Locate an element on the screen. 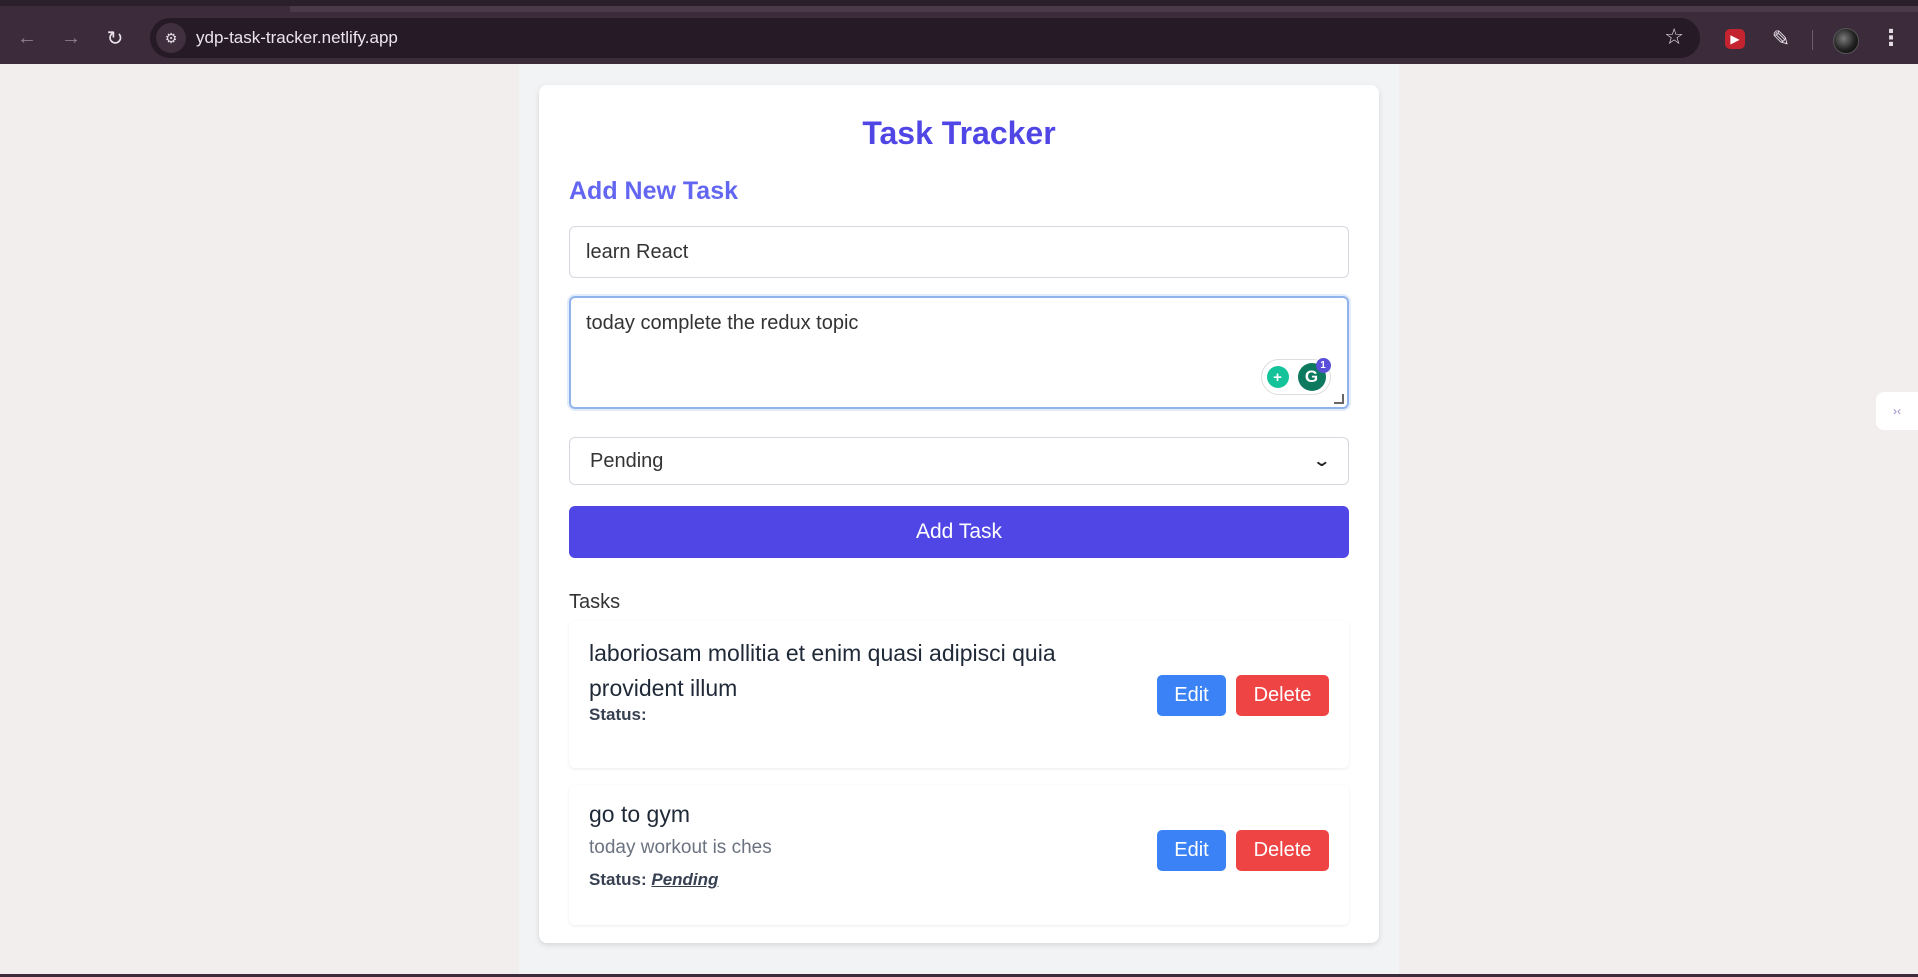 The image size is (1918, 977). task-title-input: learn React is located at coordinates (959, 252).